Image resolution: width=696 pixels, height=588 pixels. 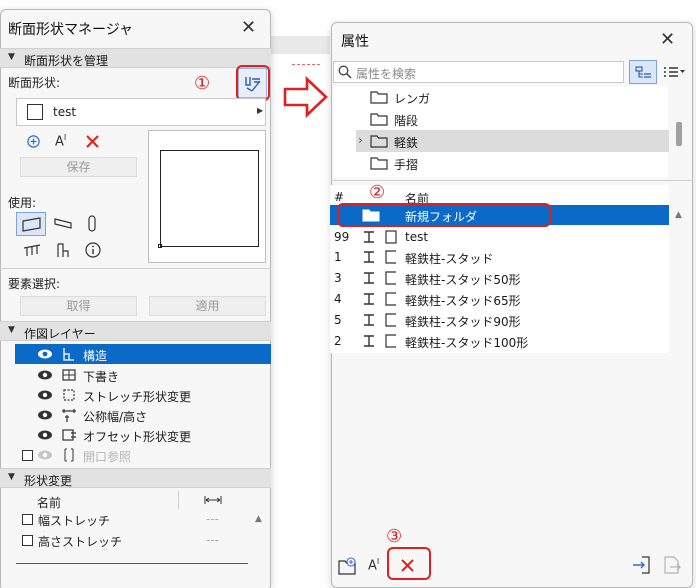 What do you see at coordinates (478, 72) in the screenshot?
I see `attribute-search-input: 属性を検索` at bounding box center [478, 72].